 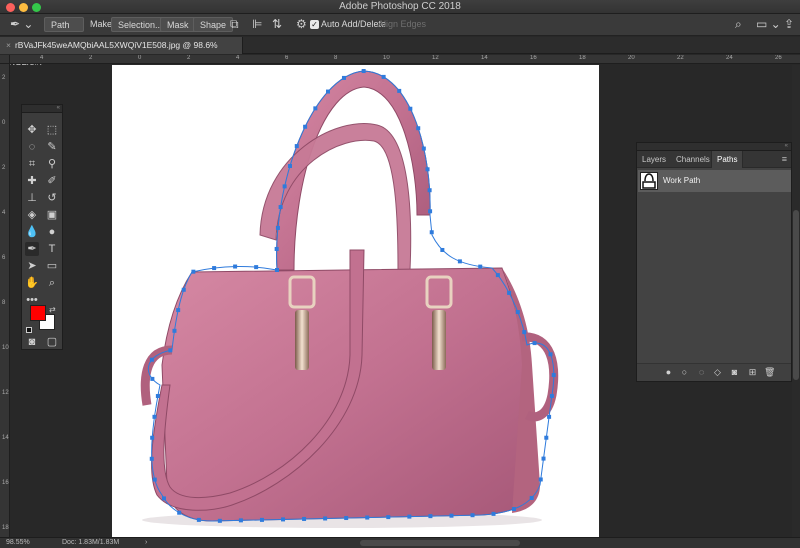 I want to click on pen-tool-preset-icon: ✒ ⌄, so click(x=21, y=24).